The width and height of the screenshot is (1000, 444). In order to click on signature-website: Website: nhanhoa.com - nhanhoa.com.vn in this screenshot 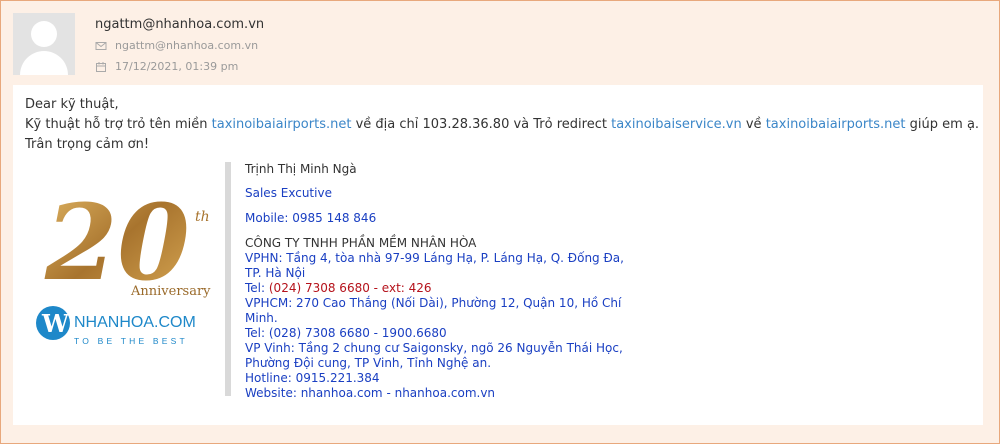, I will do `click(440, 393)`.